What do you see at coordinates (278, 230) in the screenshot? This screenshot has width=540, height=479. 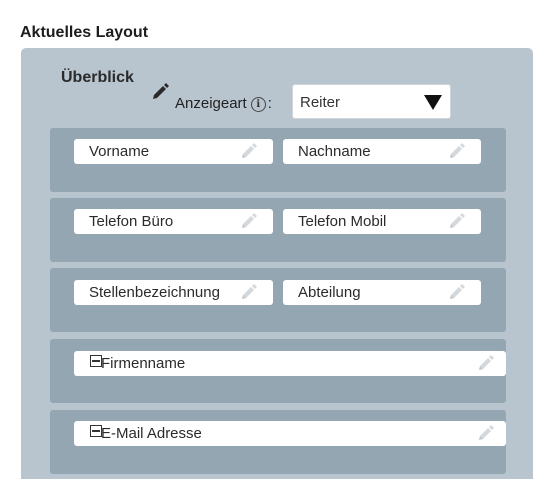 I see `layout-row: Telefon Büro Telefon Mobil` at bounding box center [278, 230].